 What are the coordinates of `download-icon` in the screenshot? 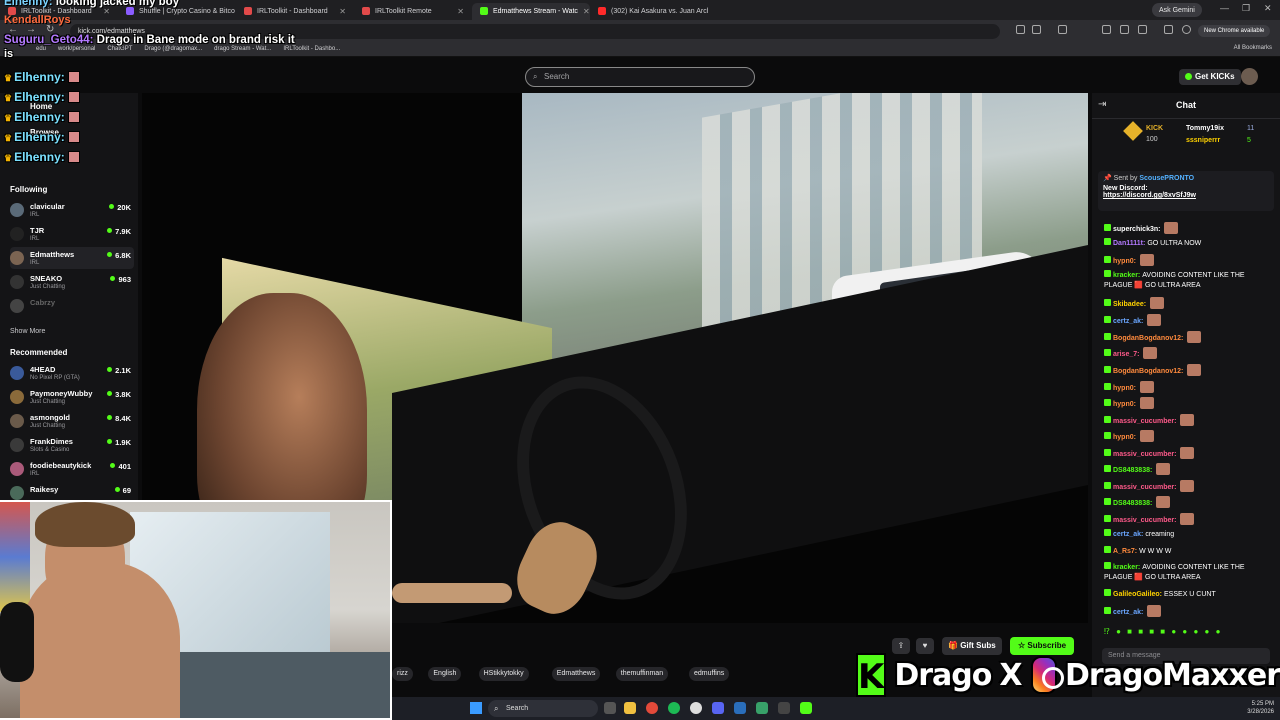 It's located at (1106, 29).